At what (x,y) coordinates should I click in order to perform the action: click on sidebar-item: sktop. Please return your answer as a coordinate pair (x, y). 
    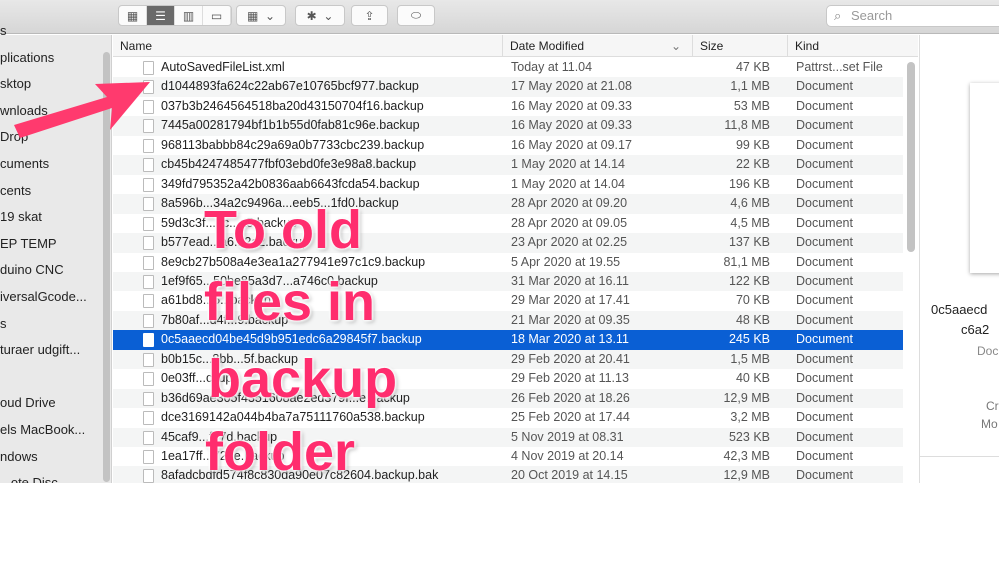
    Looking at the image, I should click on (15, 84).